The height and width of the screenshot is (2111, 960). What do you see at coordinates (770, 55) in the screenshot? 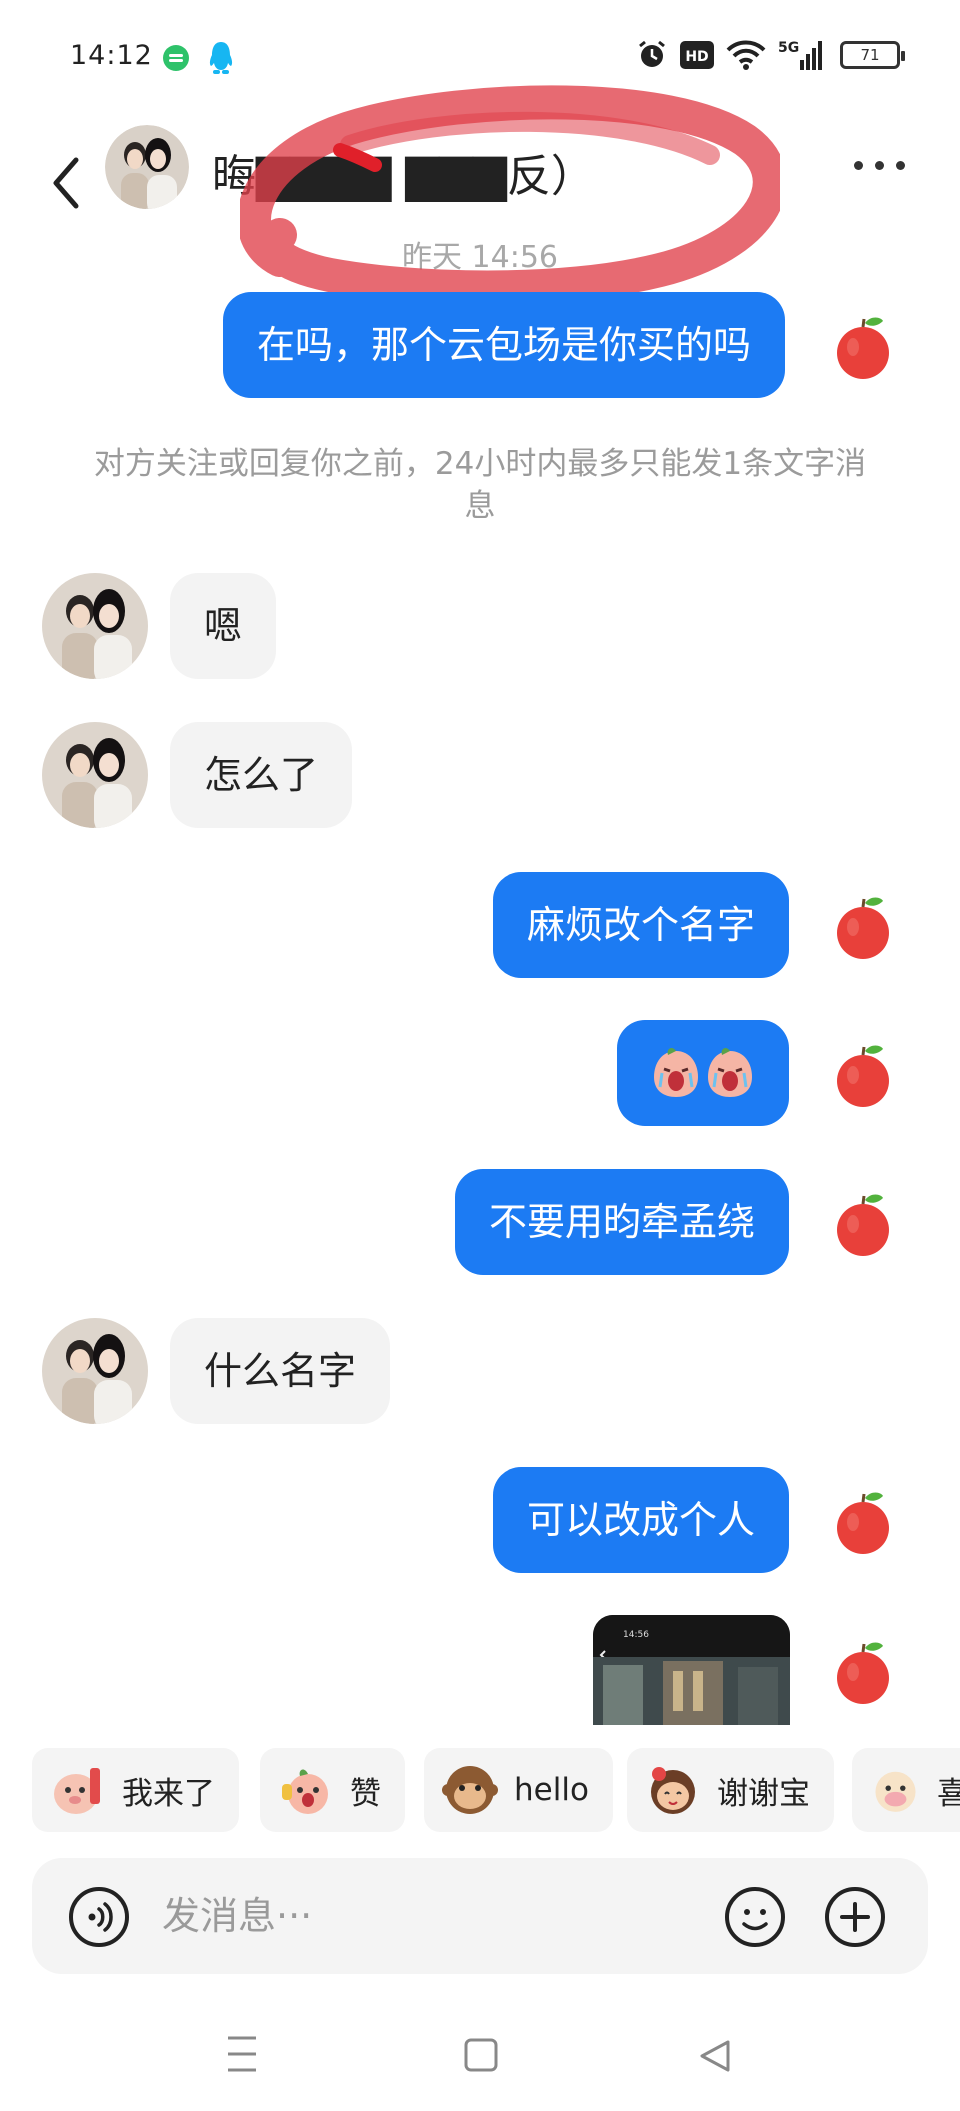
I see `status-icons: HD 5G 71` at bounding box center [770, 55].